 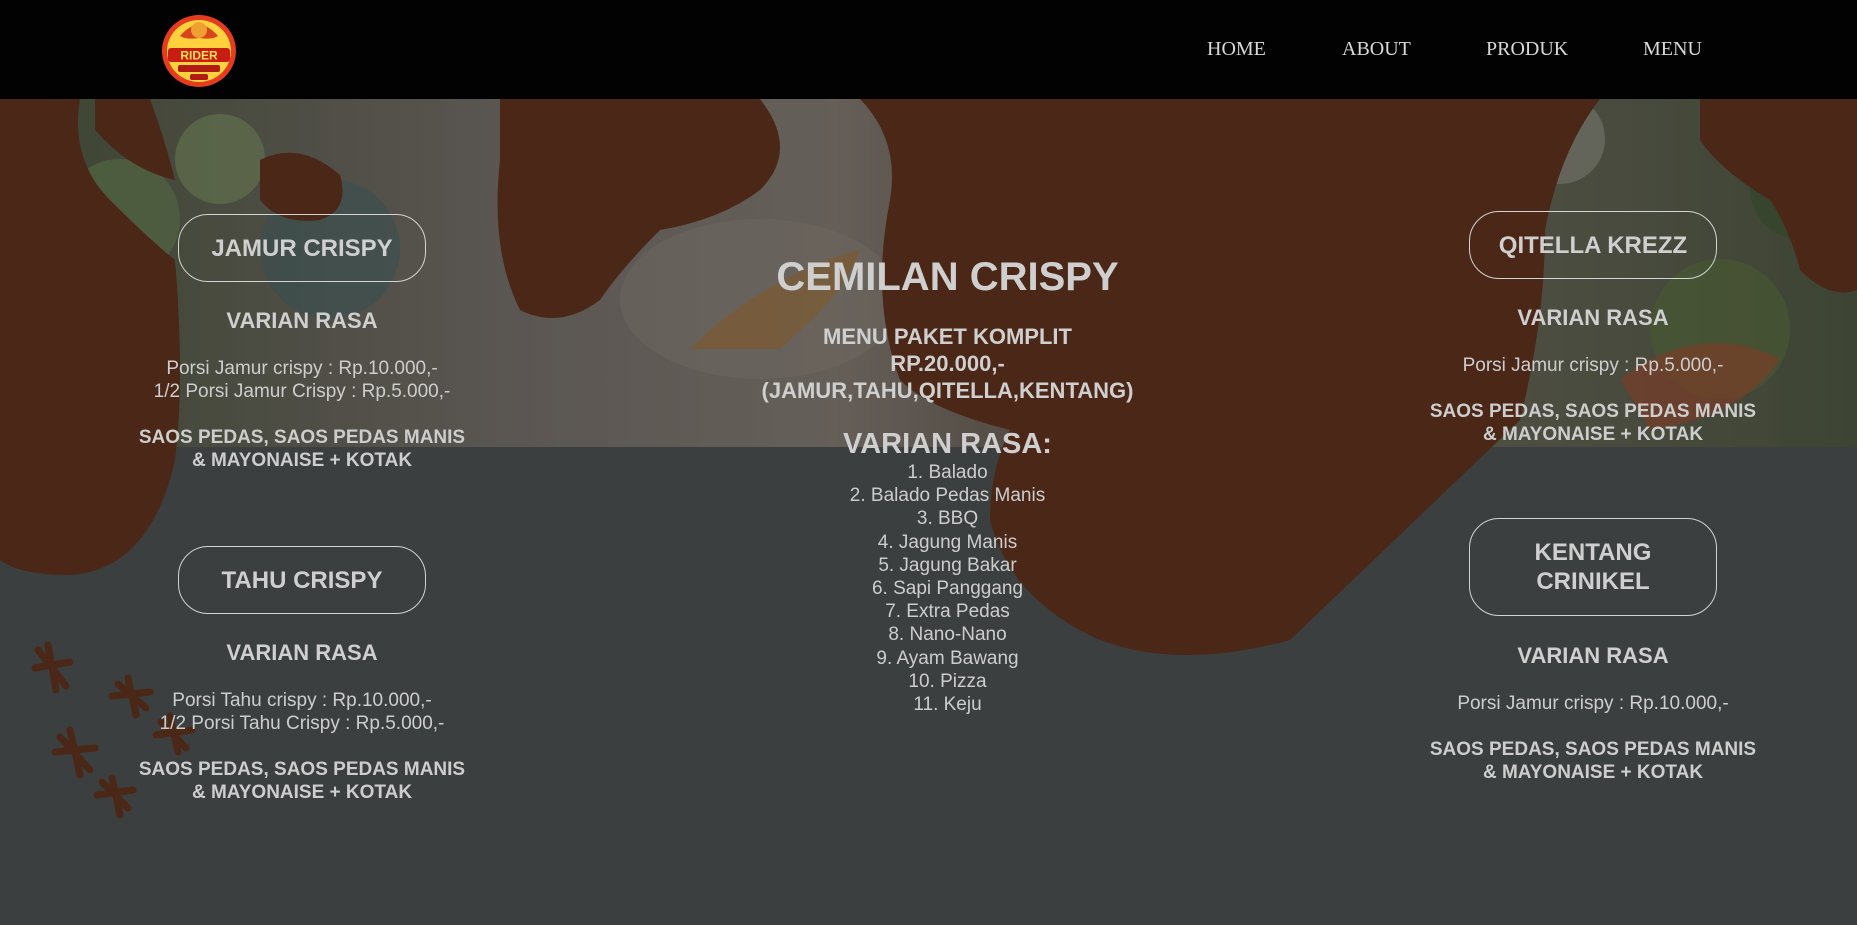 I want to click on list-item: 3. BBQ, so click(x=947, y=519).